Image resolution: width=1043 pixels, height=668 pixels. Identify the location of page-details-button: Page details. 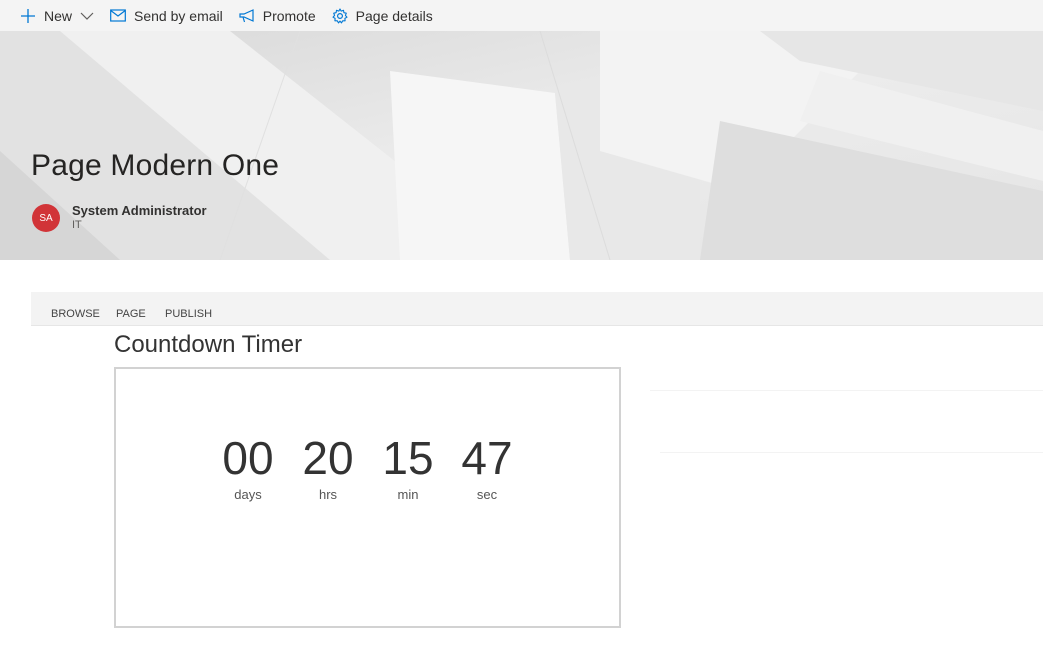
(382, 16).